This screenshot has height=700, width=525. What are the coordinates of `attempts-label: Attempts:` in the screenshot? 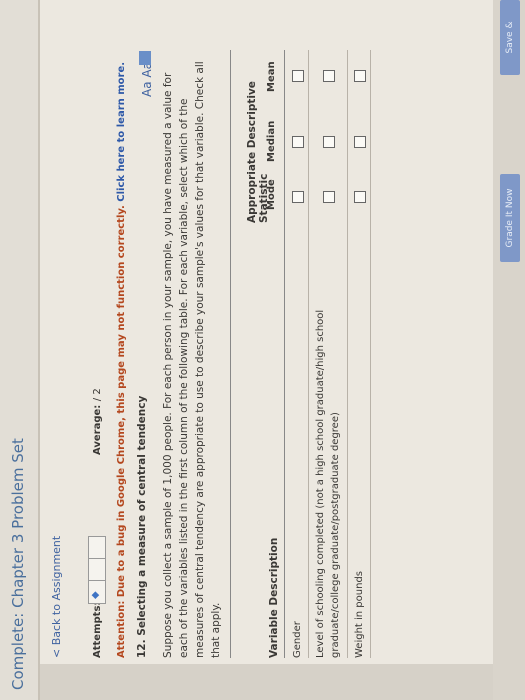 It's located at (97, 629).